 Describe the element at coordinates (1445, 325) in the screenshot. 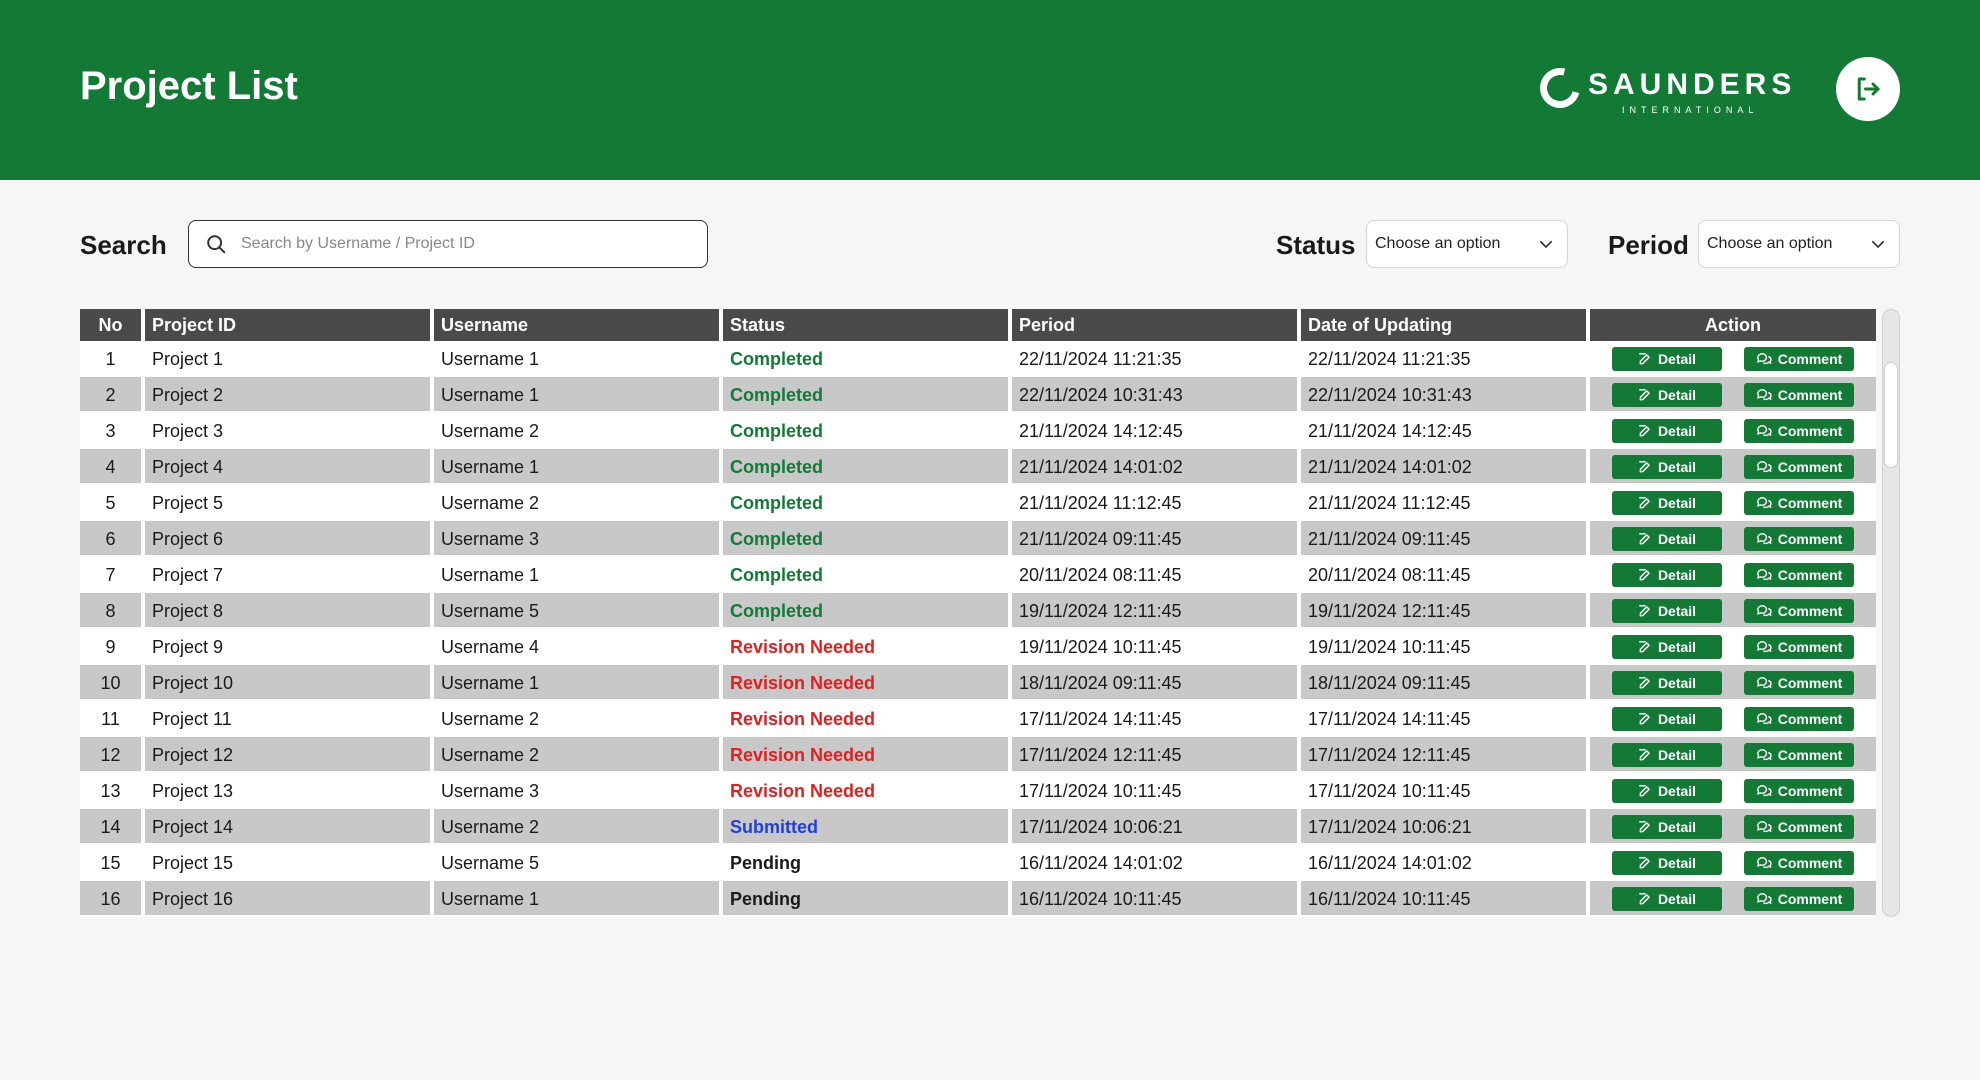

I see `column-header-date-of-updating: Date of Updating` at that location.